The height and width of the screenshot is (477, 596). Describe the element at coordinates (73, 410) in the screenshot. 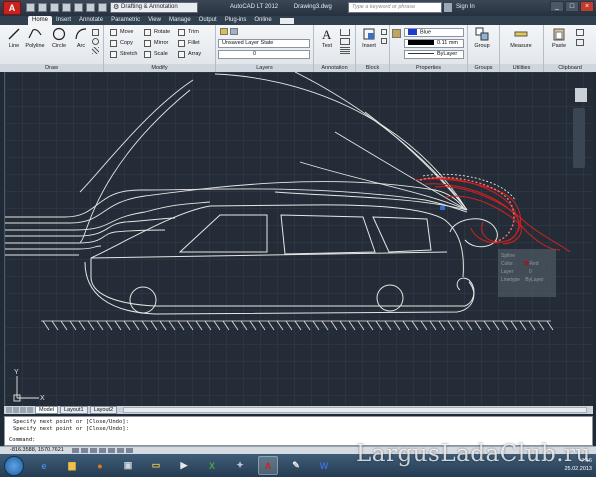

I see `tab-layout1: Layout1` at that location.